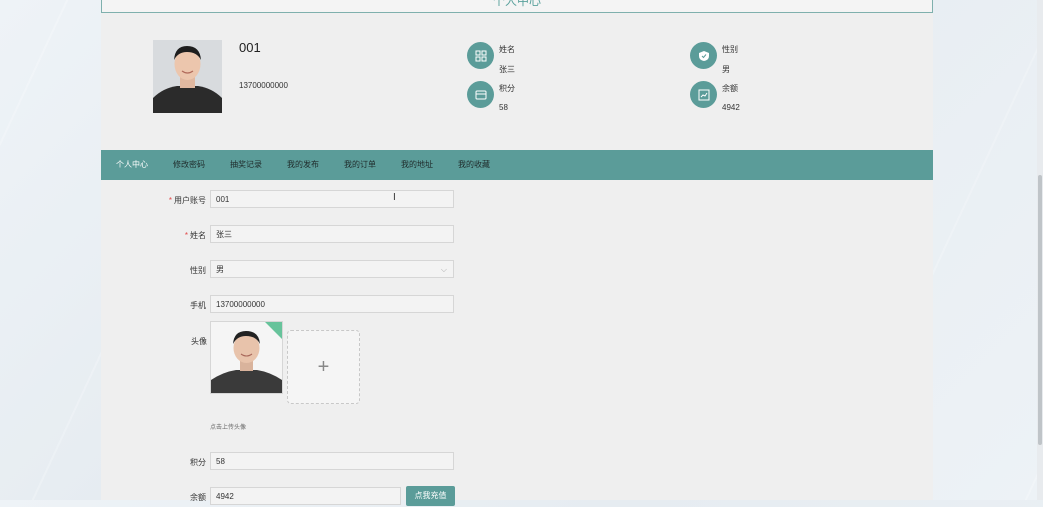 Image resolution: width=1043 pixels, height=507 pixels. I want to click on tab-lottery-records: 抽奖记录, so click(246, 165).